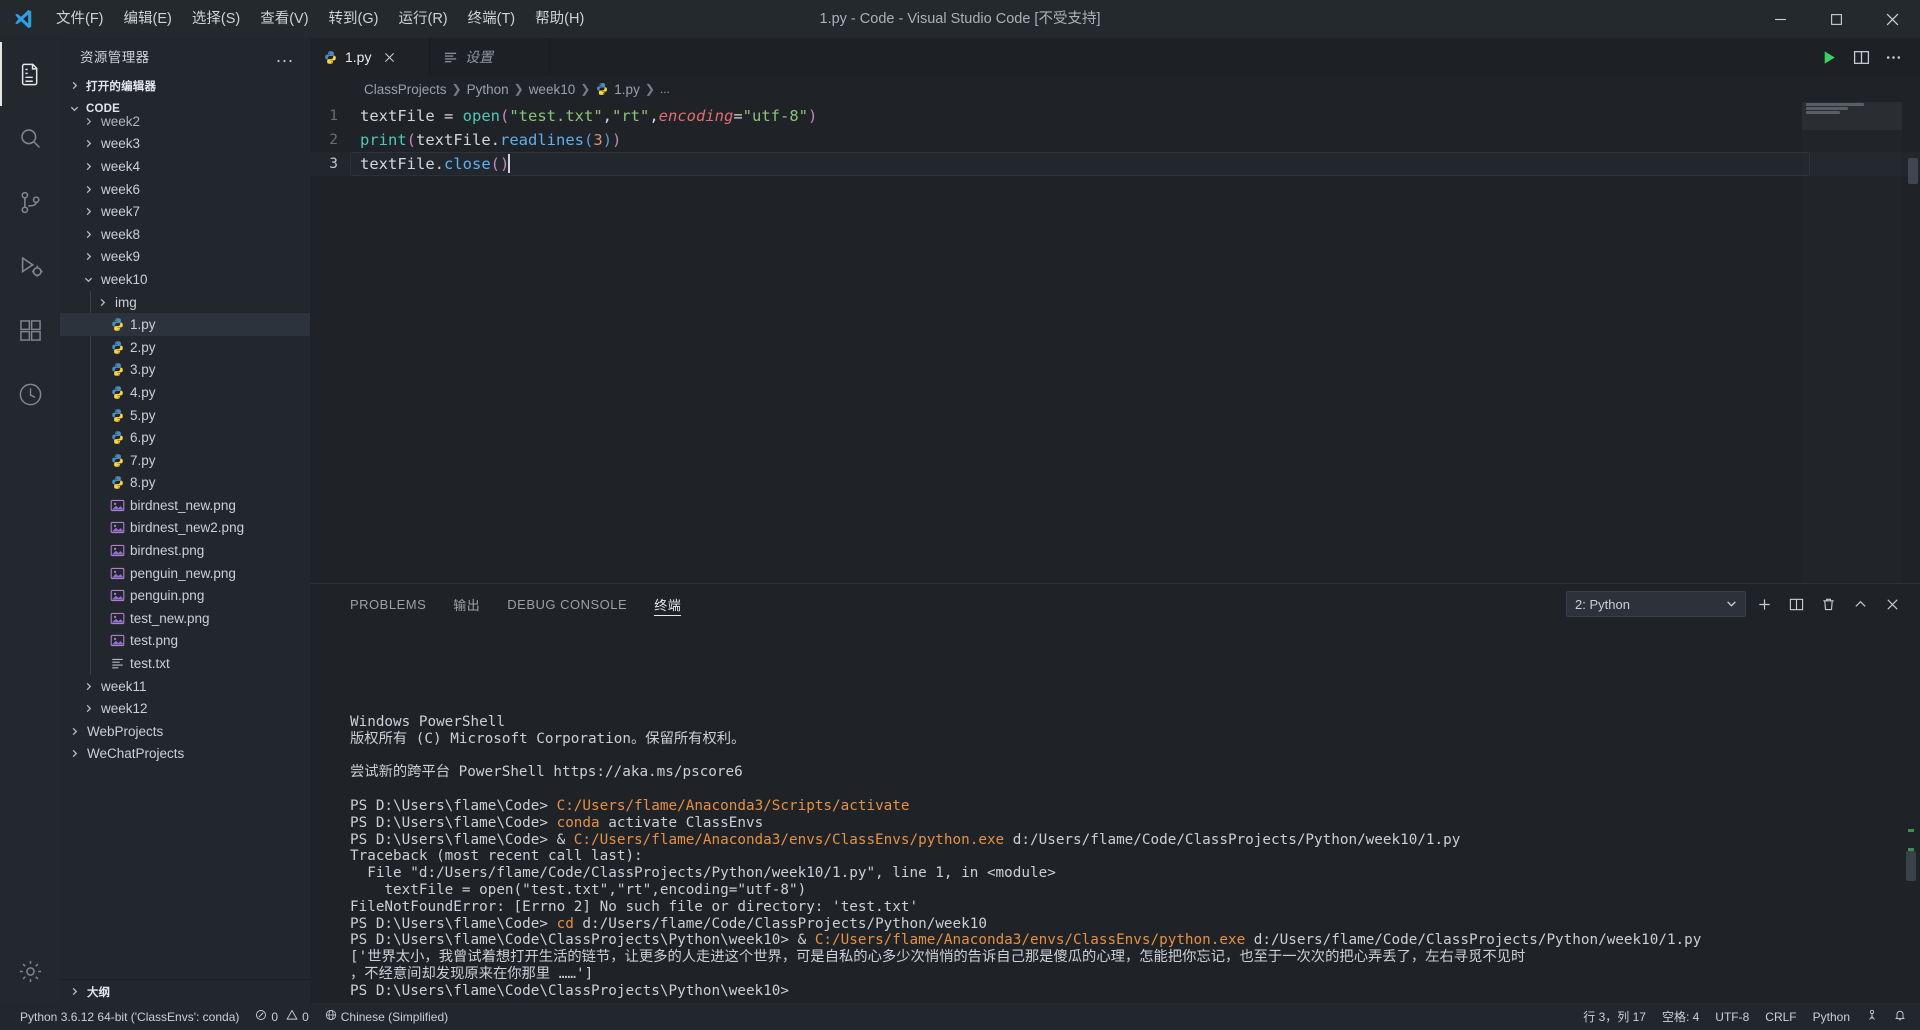  Describe the element at coordinates (1893, 57) in the screenshot. I see `editor-more-actions-icon` at that location.